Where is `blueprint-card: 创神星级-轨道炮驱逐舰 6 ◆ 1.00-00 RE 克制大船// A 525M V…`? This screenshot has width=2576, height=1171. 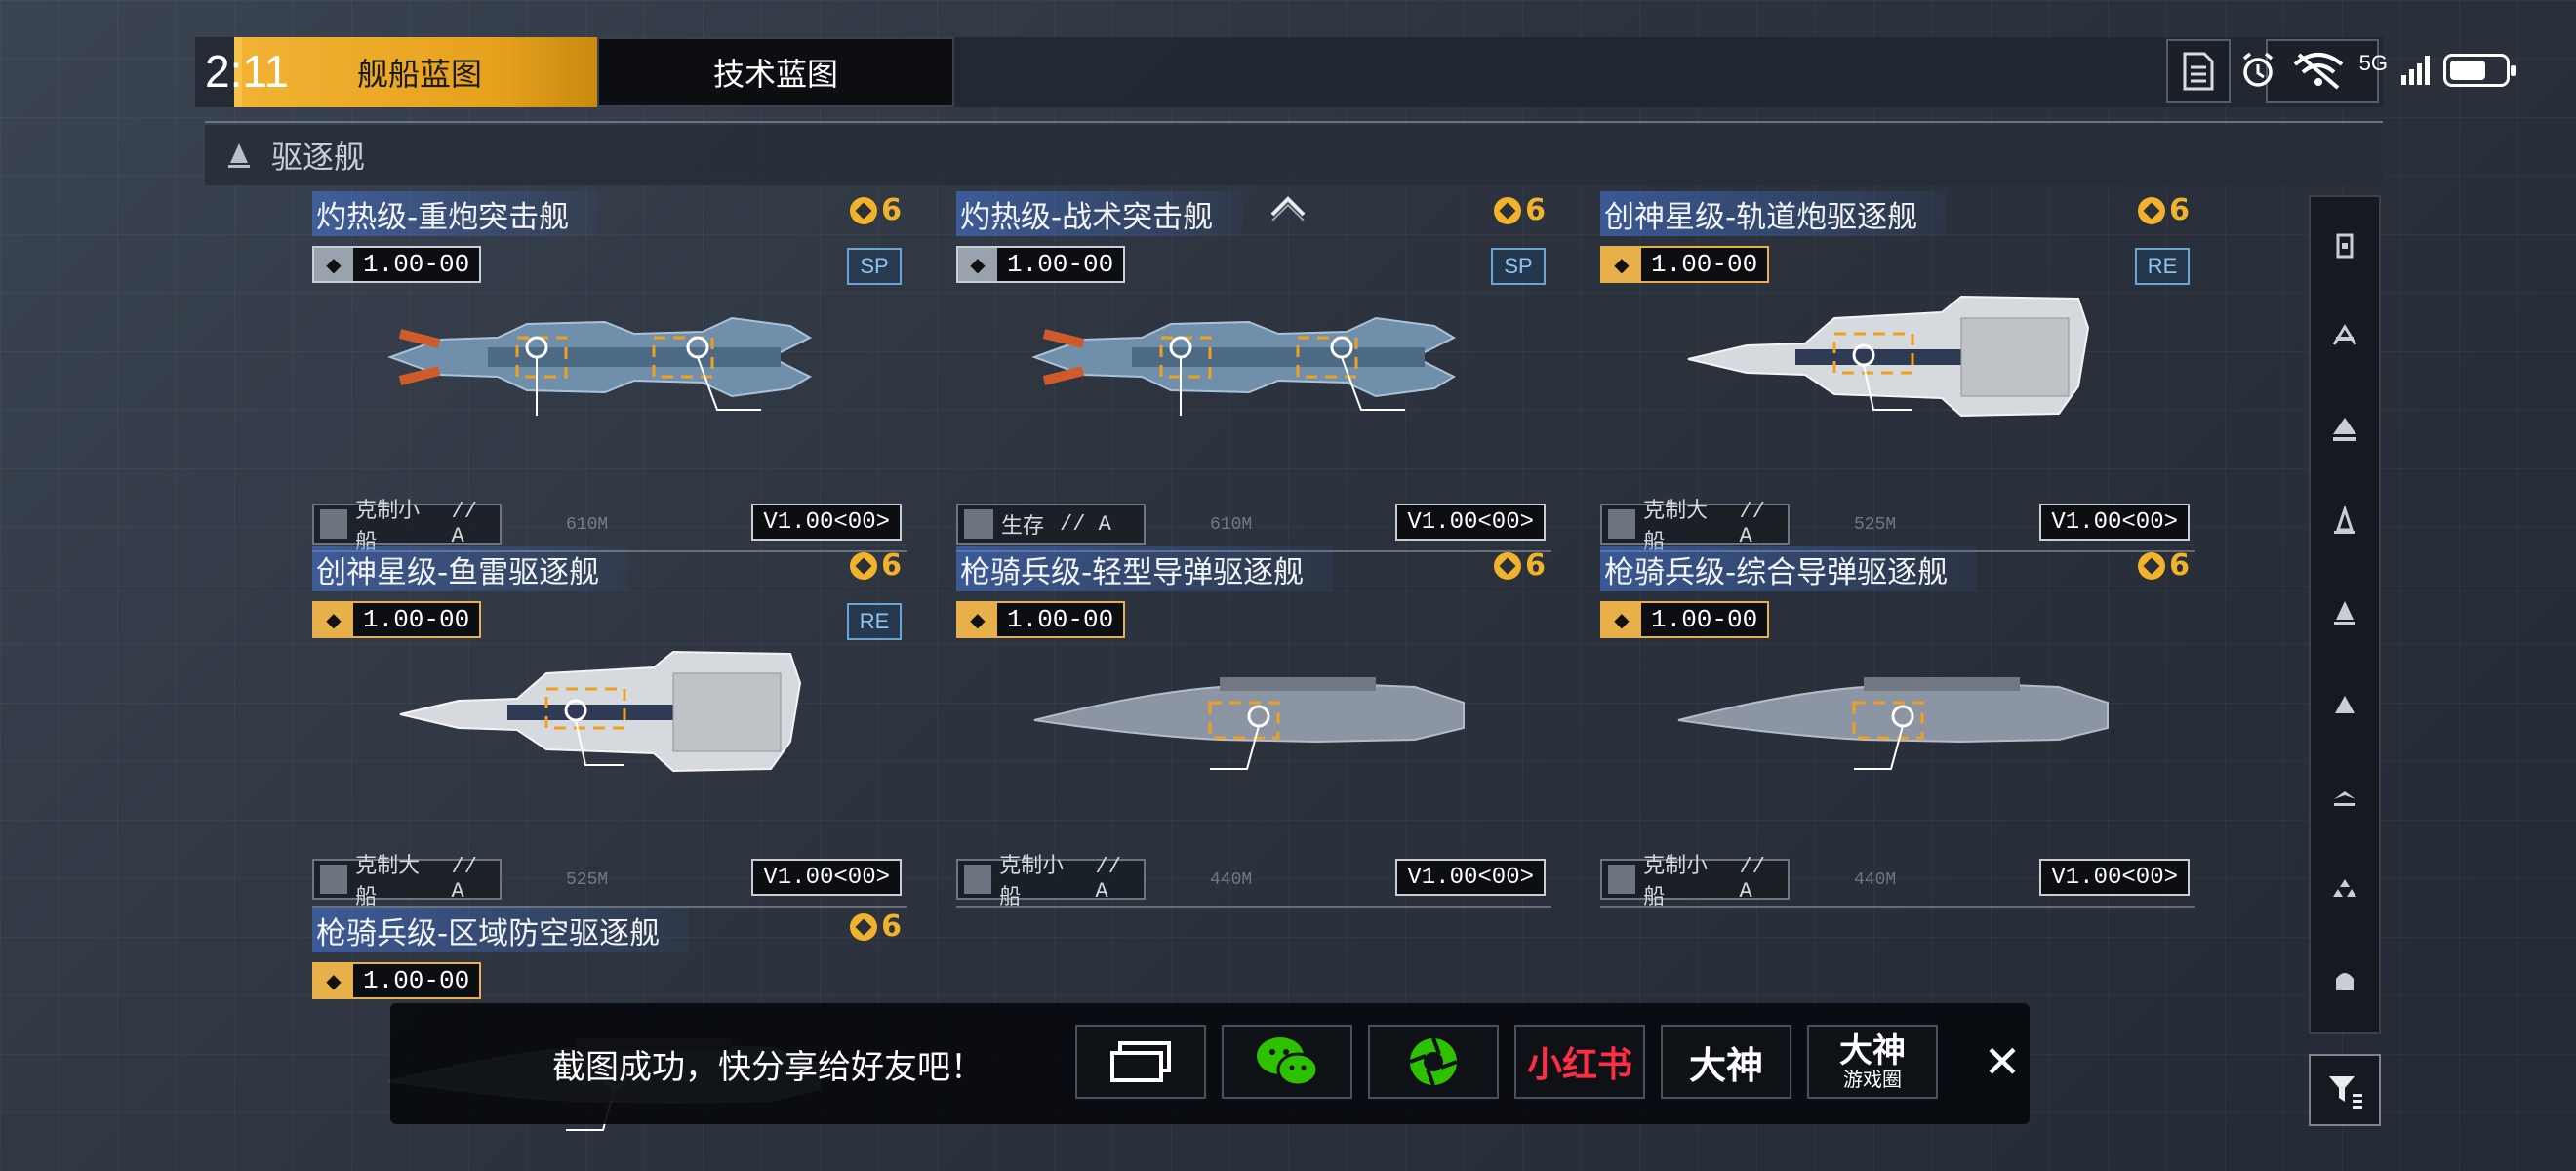 blueprint-card: 创神星级-轨道炮驱逐舰 6 ◆ 1.00-00 RE 克制大船// A 525M V… is located at coordinates (1897, 372).